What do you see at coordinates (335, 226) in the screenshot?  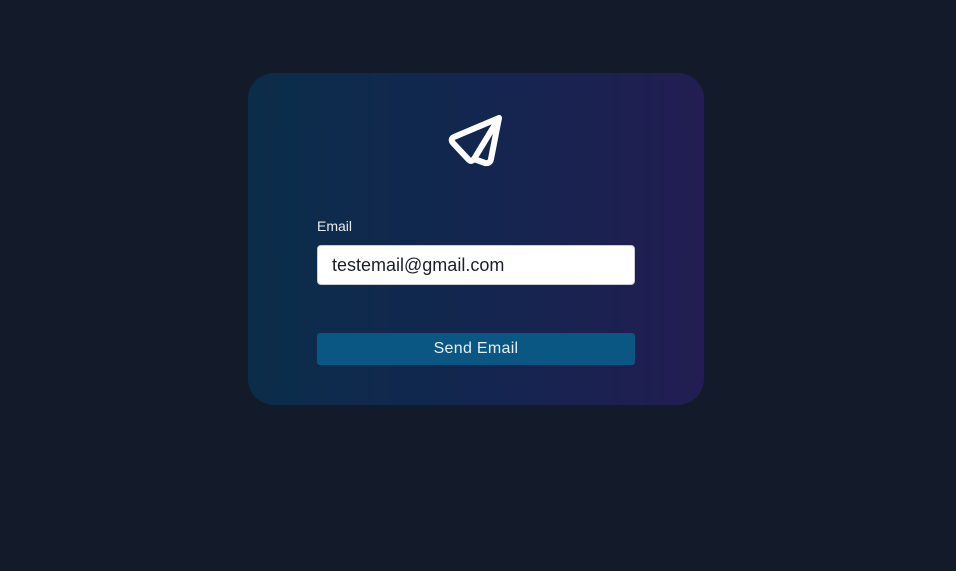 I see `email-label: Email` at bounding box center [335, 226].